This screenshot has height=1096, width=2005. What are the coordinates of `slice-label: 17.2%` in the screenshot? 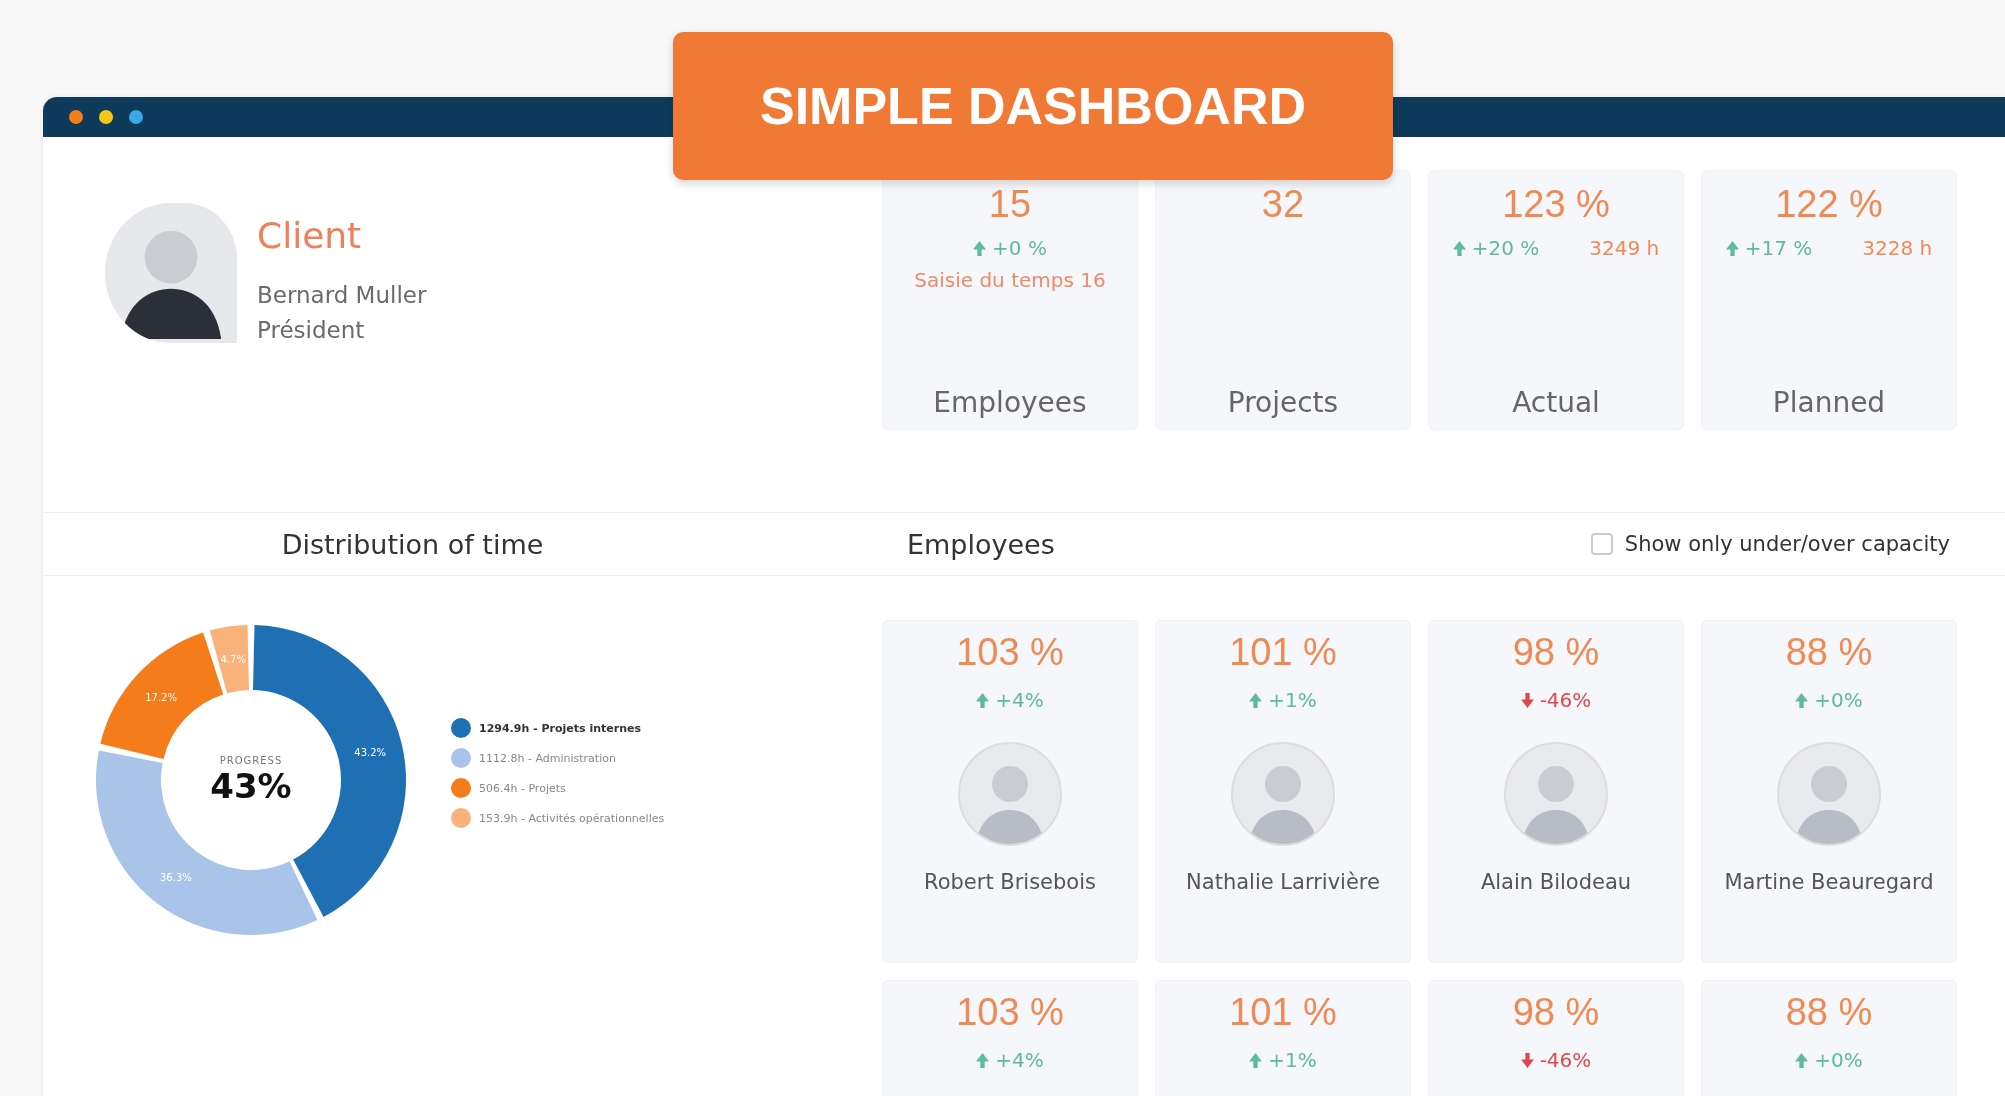 It's located at (161, 697).